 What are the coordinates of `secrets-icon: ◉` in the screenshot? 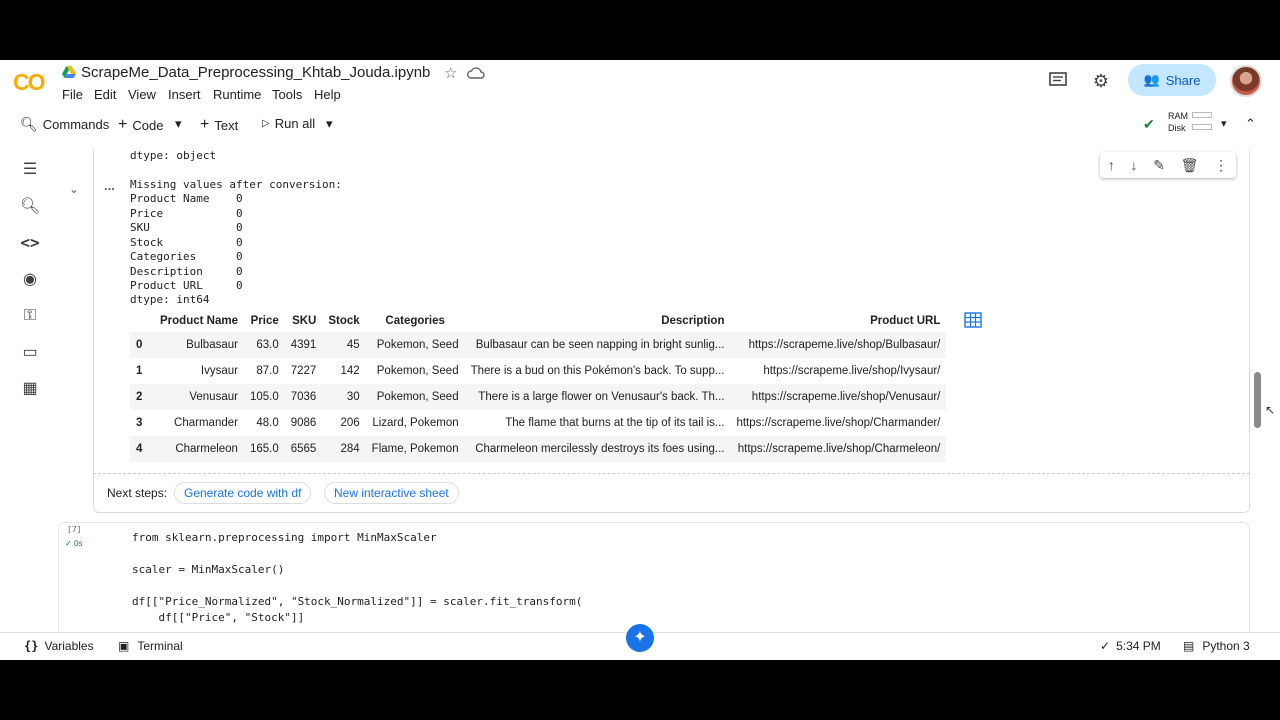 It's located at (30, 280).